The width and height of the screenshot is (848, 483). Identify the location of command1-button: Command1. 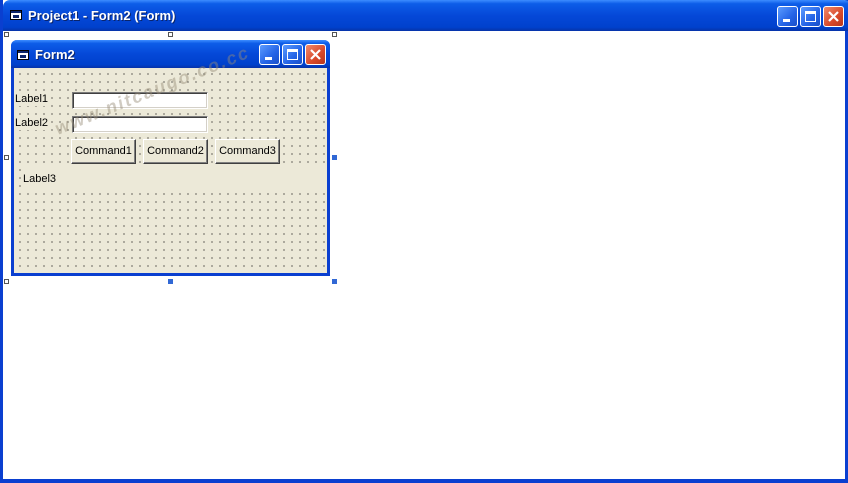
(103, 151).